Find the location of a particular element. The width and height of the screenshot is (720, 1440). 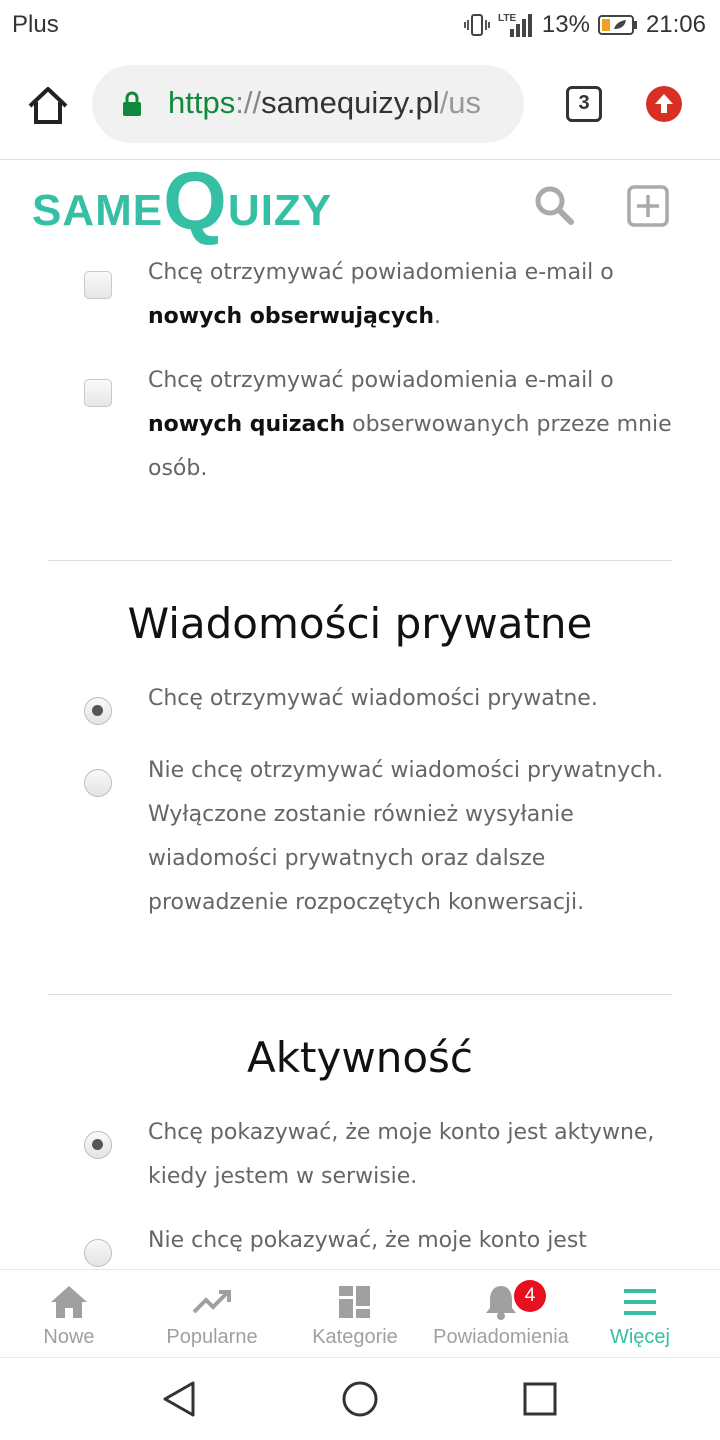

nav-item-wiecej: Więcej is located at coordinates (640, 1314).